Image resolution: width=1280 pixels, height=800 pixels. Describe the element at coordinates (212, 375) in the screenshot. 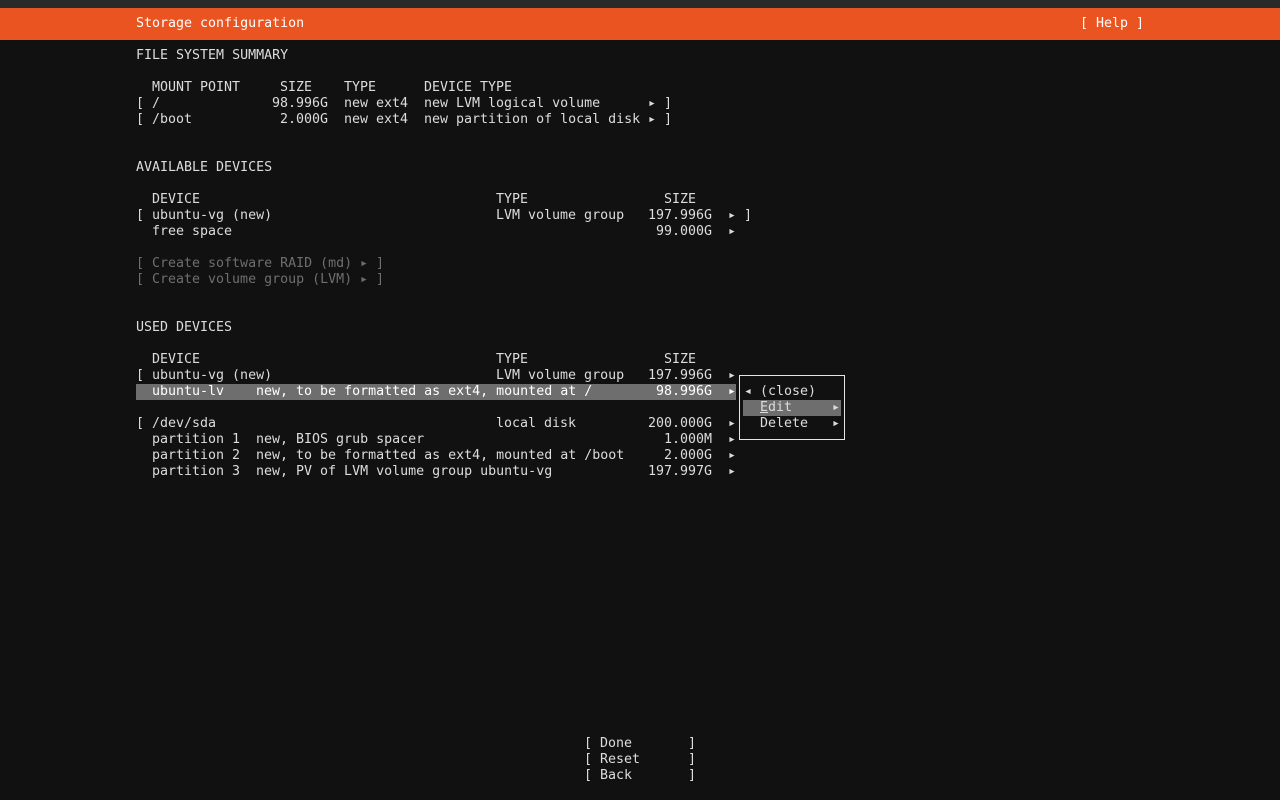

I see `used-device: ubuntu-vg (new)` at that location.